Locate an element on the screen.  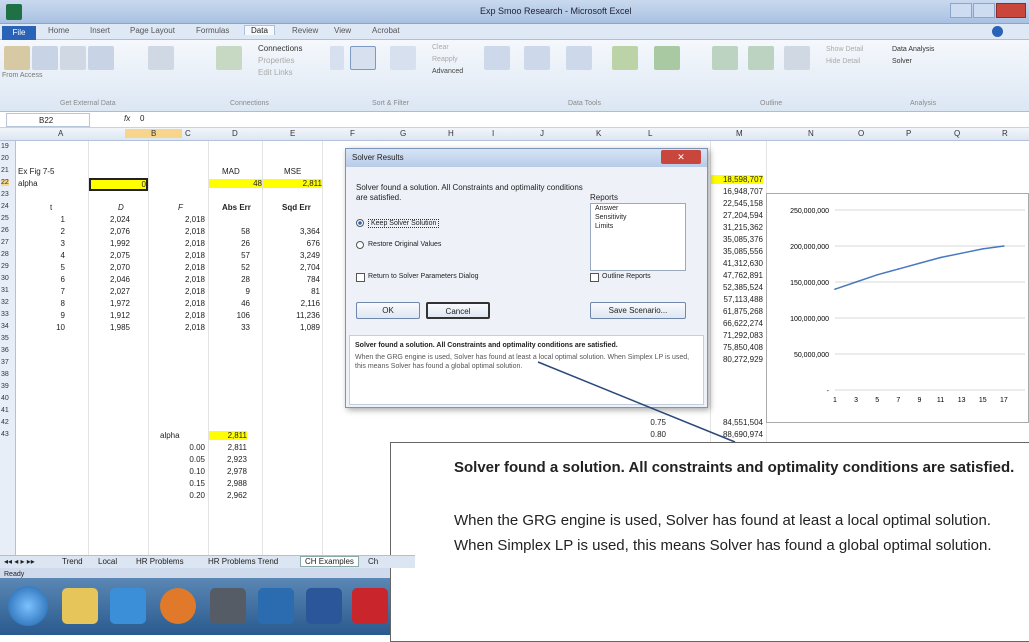
tab-acrobat: Acrobat is located at coordinates (386, 30).